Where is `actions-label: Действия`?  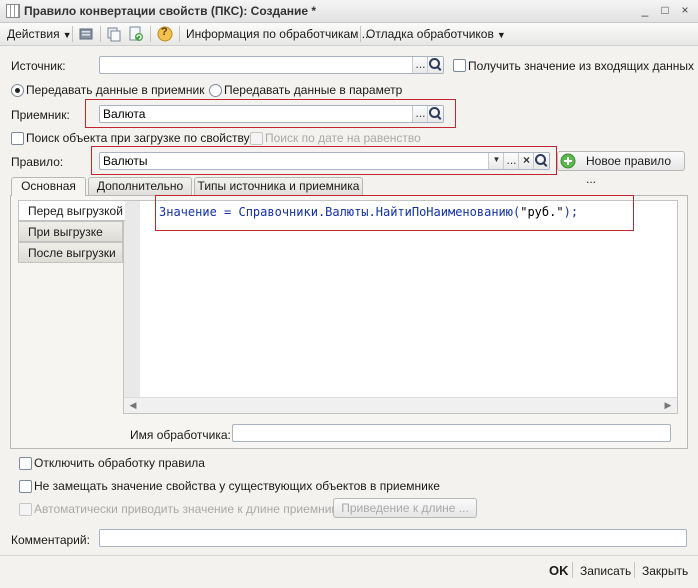
actions-label: Действия is located at coordinates (33, 34).